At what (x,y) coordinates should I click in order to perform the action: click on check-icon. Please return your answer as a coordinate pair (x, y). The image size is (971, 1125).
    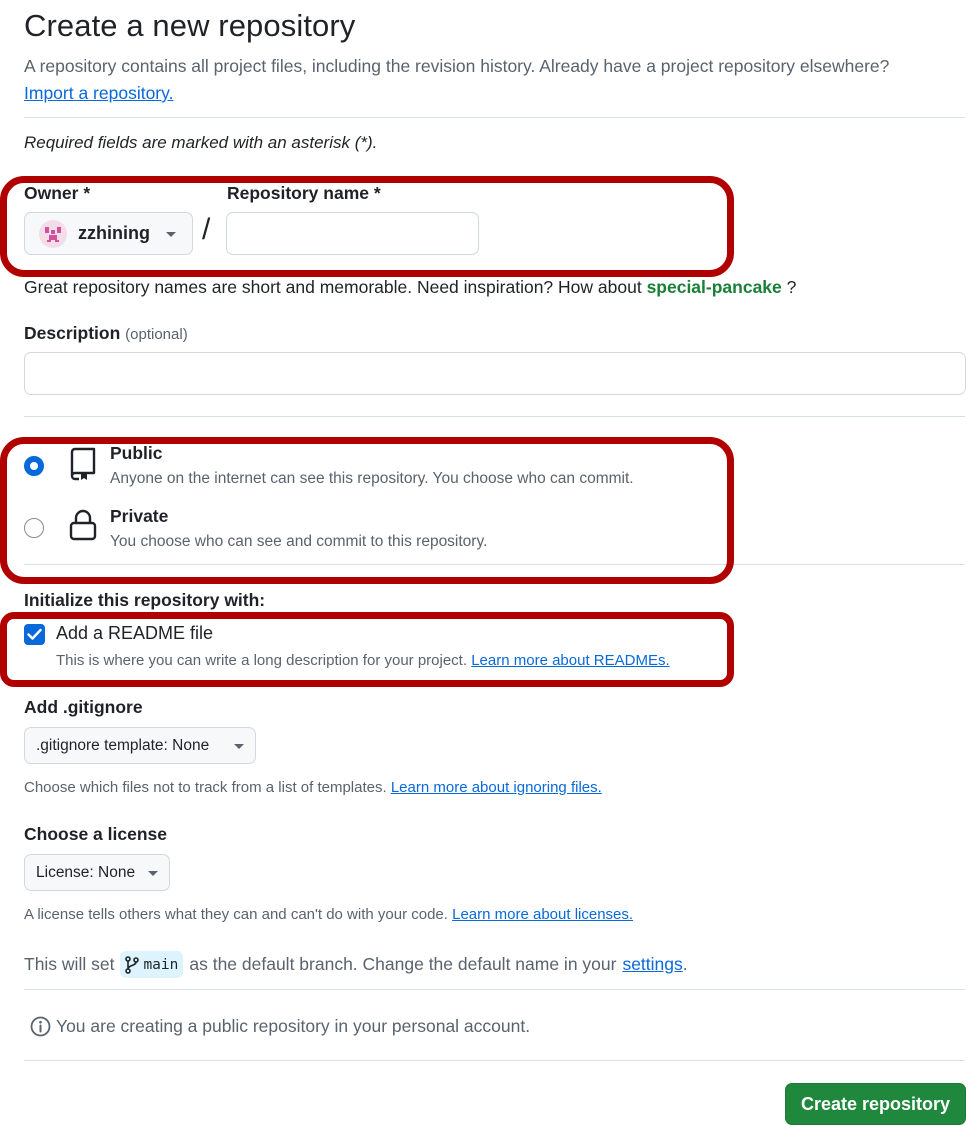
    Looking at the image, I should click on (34, 634).